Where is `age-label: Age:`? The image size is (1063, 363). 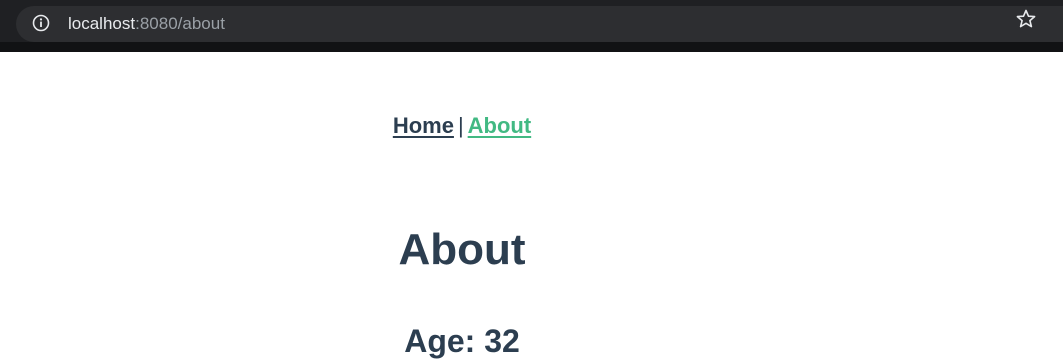 age-label: Age: is located at coordinates (440, 341).